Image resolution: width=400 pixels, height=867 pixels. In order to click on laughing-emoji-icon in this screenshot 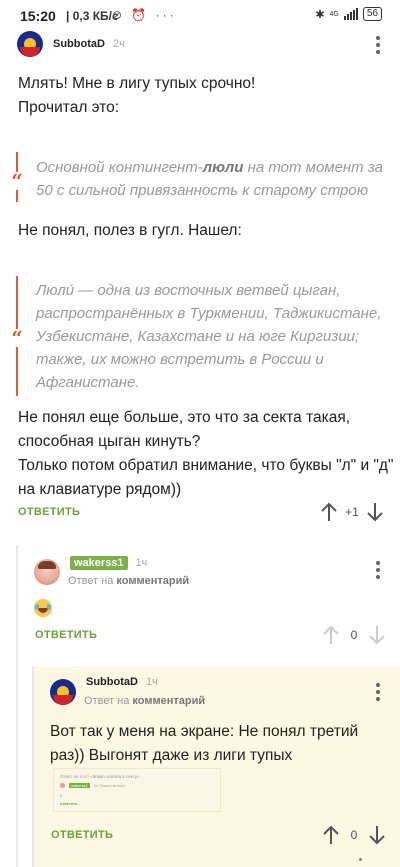, I will do `click(43, 608)`.